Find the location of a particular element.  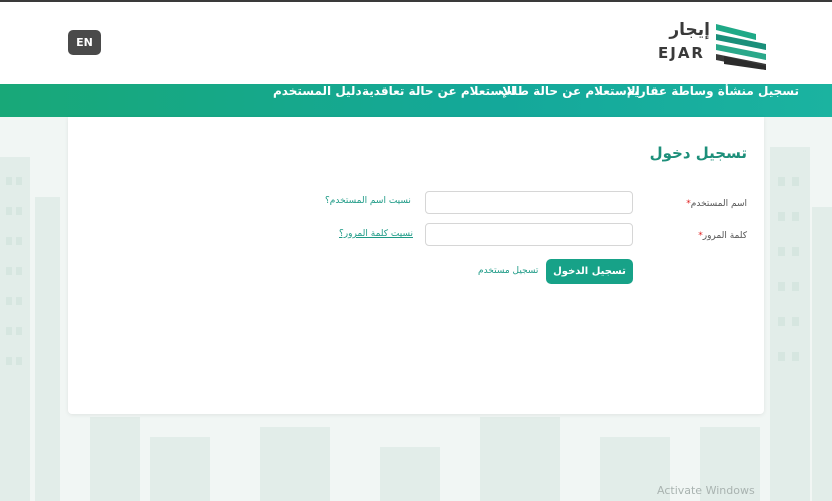

language-toggle-button: EN is located at coordinates (84, 42).